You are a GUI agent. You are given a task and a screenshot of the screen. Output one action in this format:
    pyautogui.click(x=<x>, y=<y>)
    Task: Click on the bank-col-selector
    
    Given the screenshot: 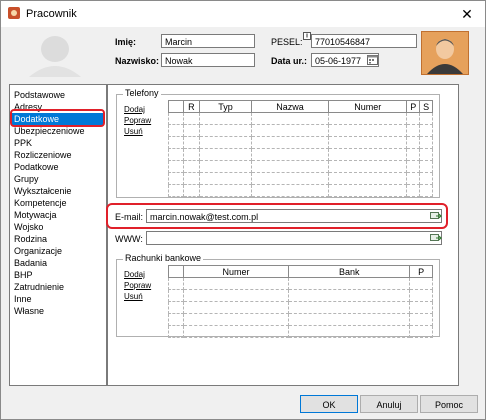 What is the action you would take?
    pyautogui.click(x=176, y=271)
    